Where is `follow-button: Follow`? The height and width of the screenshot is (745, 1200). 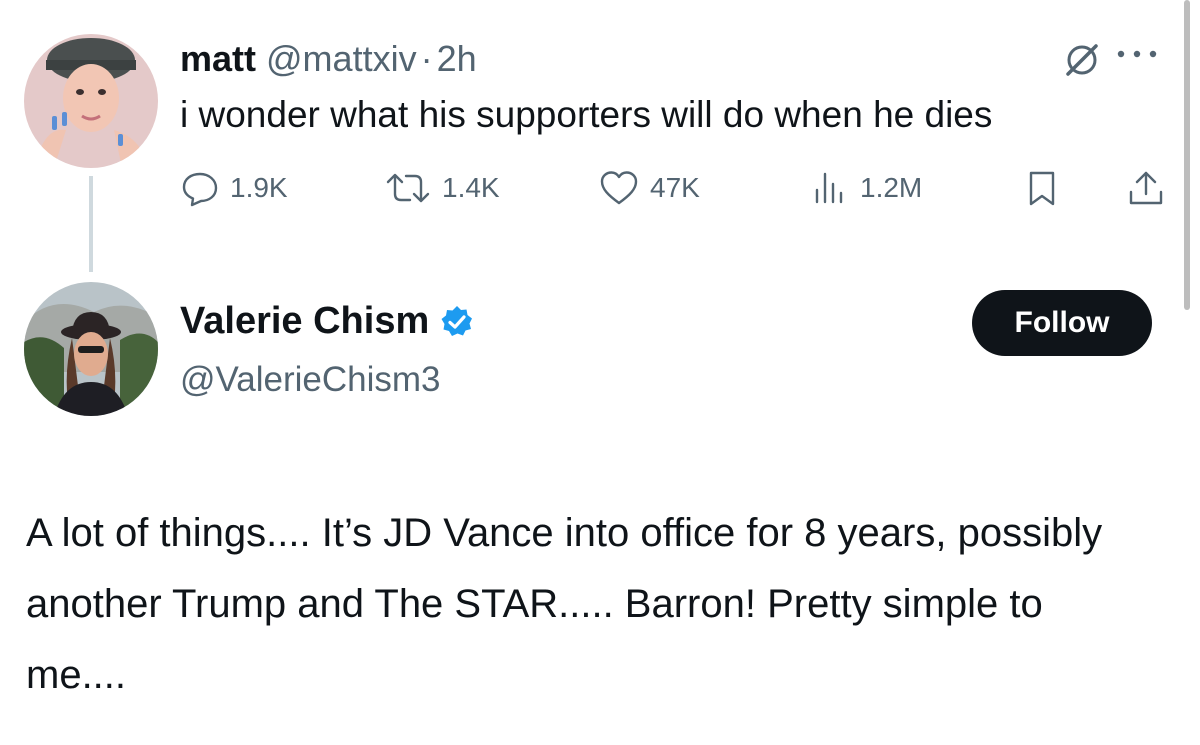
follow-button: Follow is located at coordinates (1062, 323).